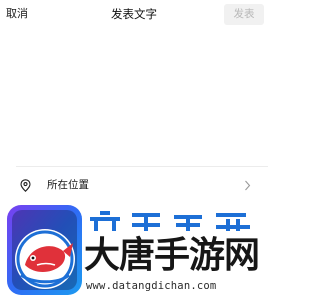  I want to click on watermark-brand-text: 大唐手游网, so click(172, 255).